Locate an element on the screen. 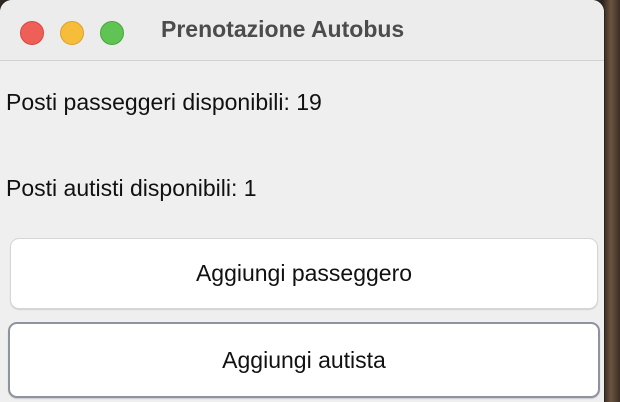 This screenshot has height=402, width=620. title-bar: Prenotazione Autobus is located at coordinates (302, 30).